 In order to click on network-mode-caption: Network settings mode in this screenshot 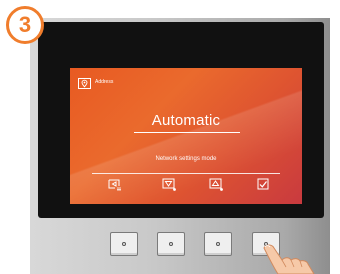, I will do `click(186, 159)`.